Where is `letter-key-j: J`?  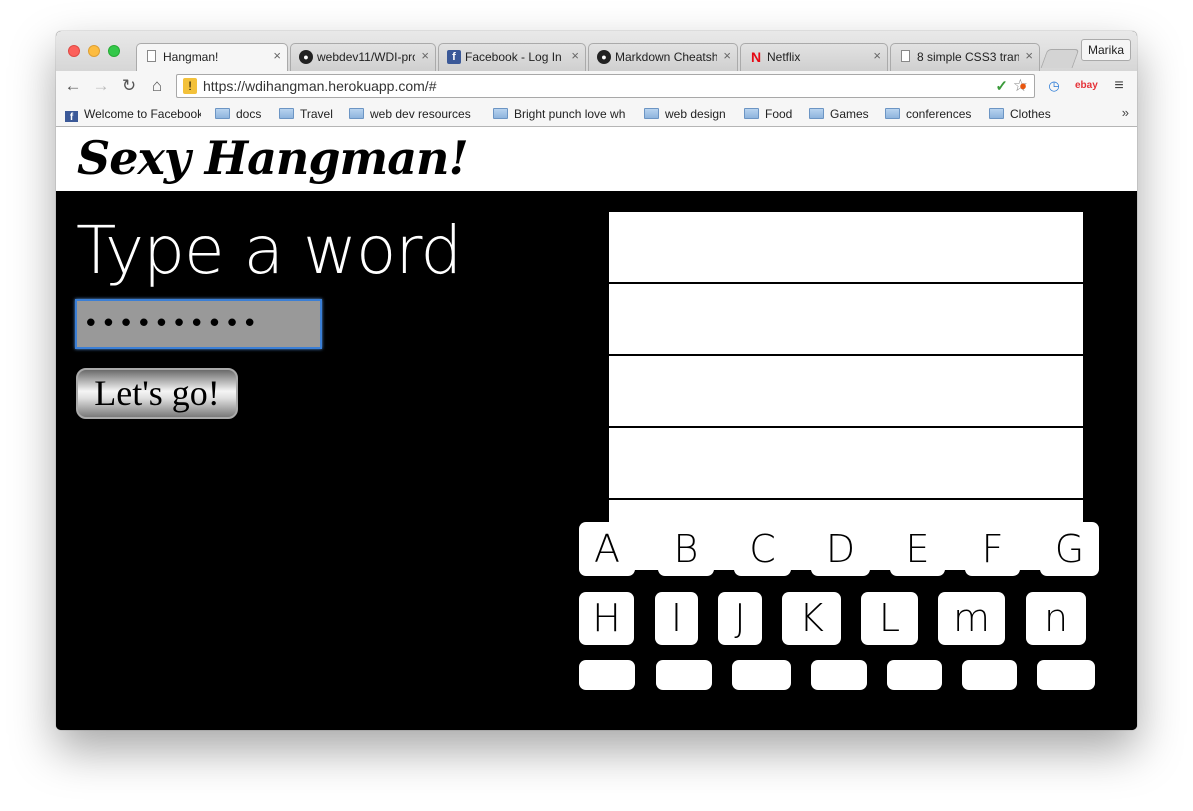 letter-key-j: J is located at coordinates (740, 618).